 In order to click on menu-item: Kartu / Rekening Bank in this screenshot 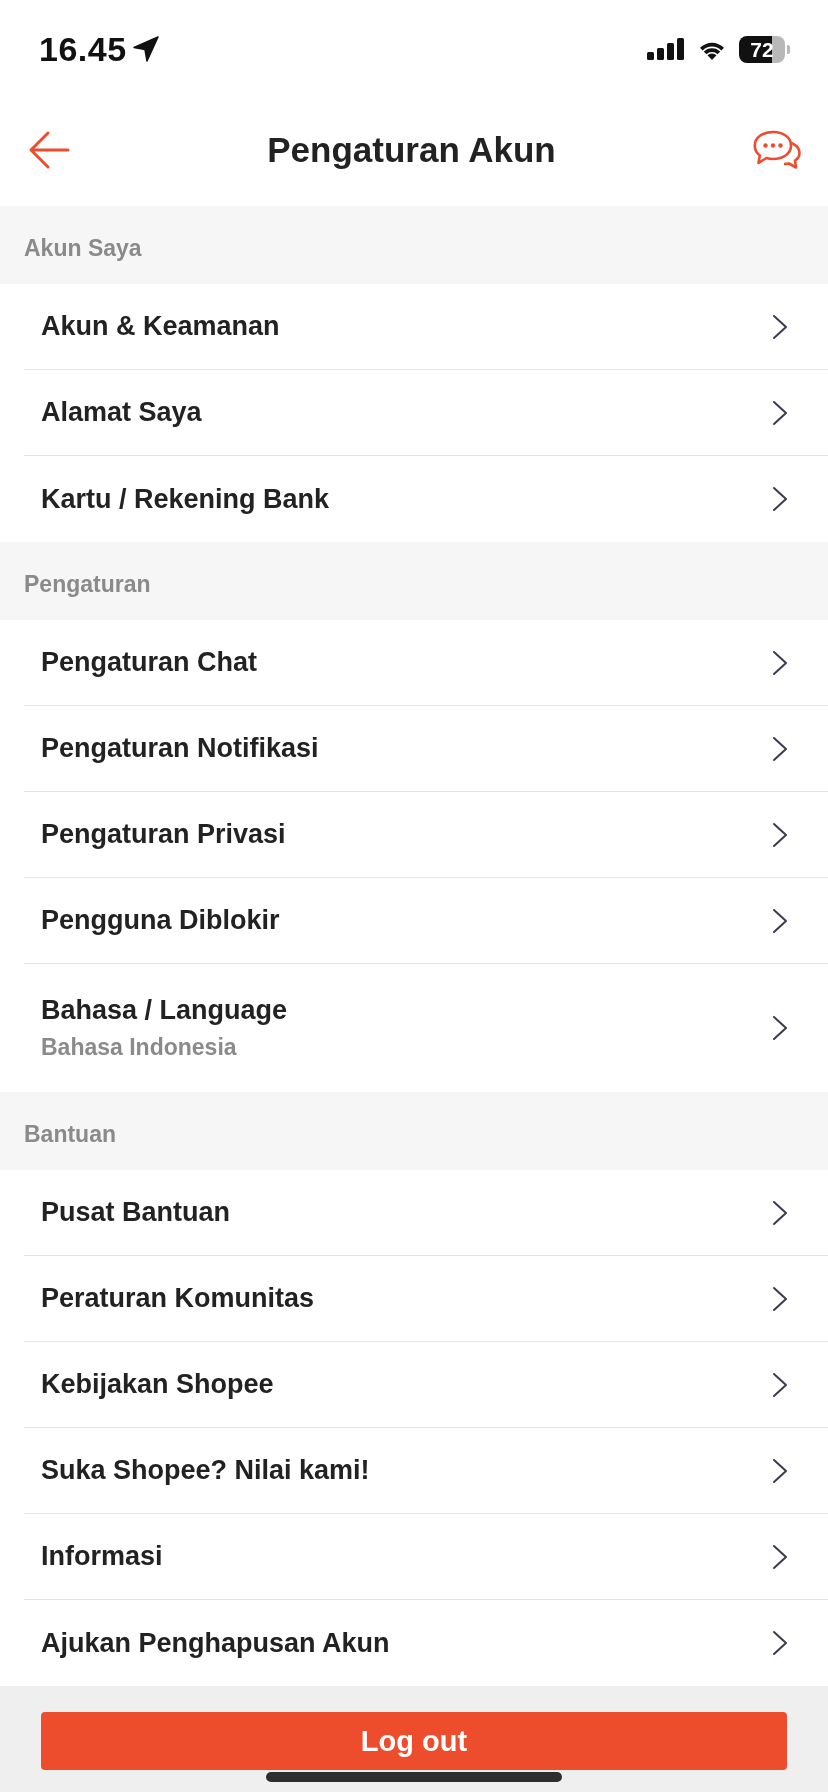, I will do `click(426, 499)`.